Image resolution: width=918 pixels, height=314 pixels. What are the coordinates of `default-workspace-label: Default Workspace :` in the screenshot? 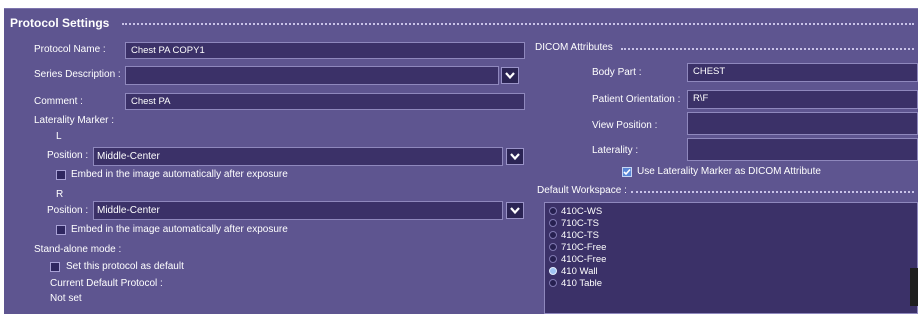 It's located at (582, 190).